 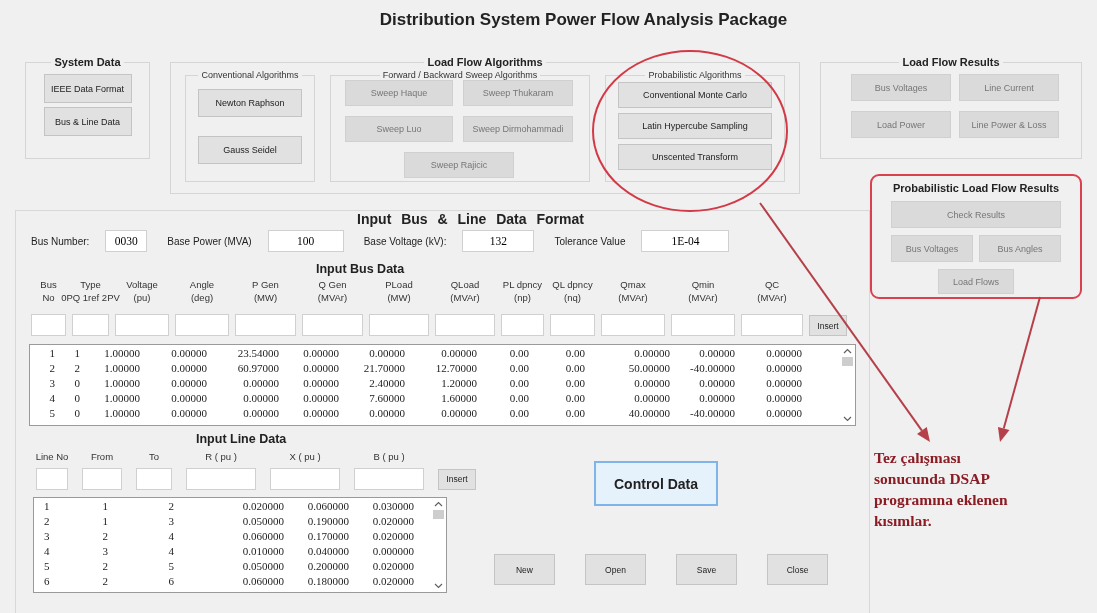 I want to click on scroll-down-icon, so click(x=438, y=586).